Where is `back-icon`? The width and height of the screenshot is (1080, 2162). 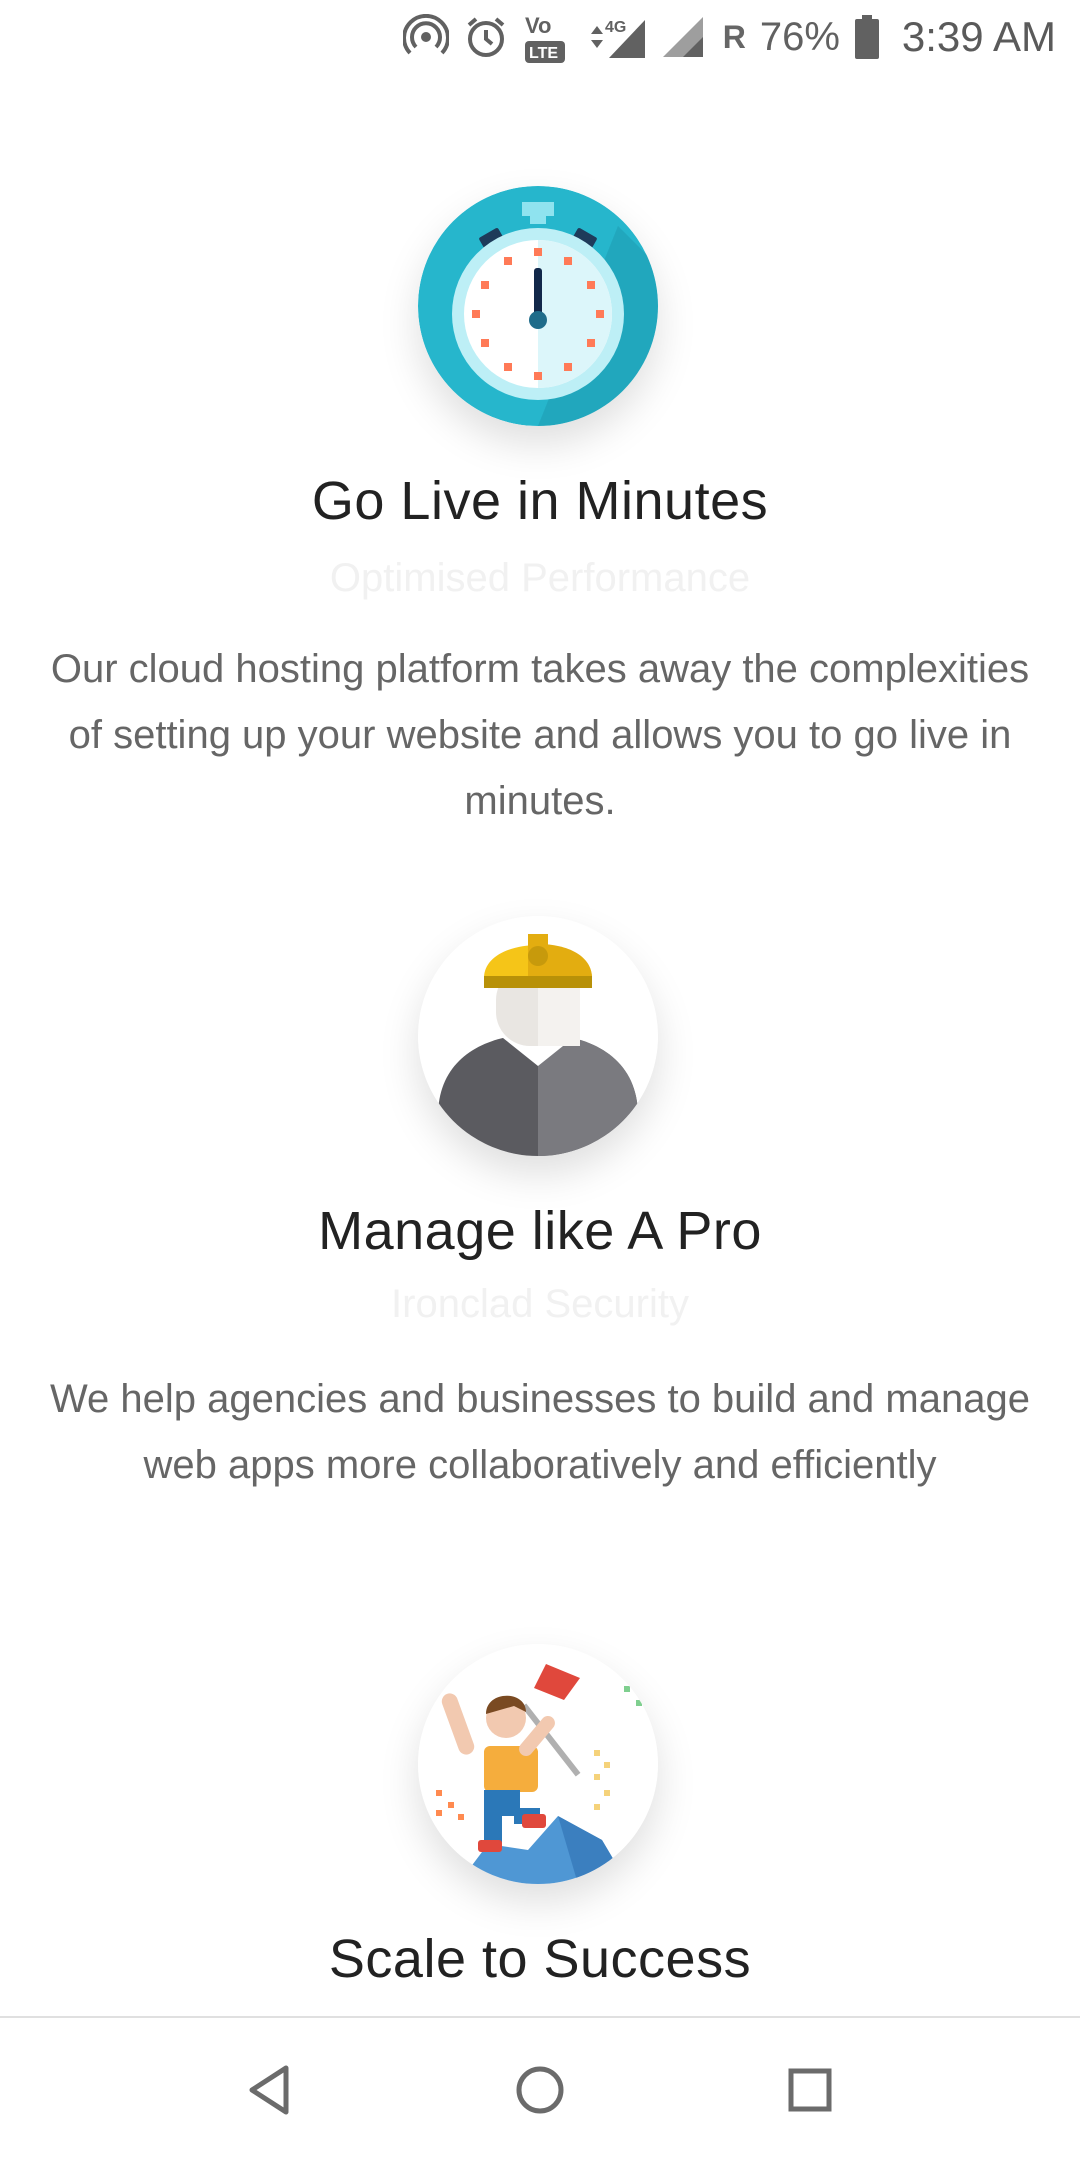 back-icon is located at coordinates (269, 2090).